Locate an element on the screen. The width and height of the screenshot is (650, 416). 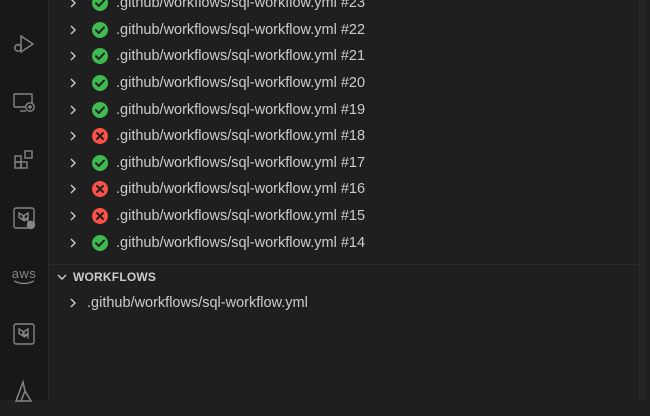
aws-icon: aws is located at coordinates (24, 276).